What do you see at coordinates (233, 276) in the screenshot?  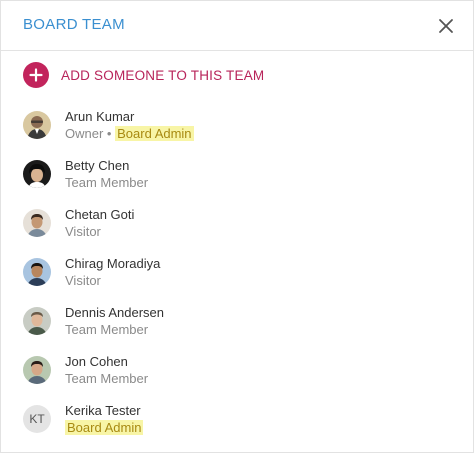 I see `team-member-row: Chirag Moradiya Visitor` at bounding box center [233, 276].